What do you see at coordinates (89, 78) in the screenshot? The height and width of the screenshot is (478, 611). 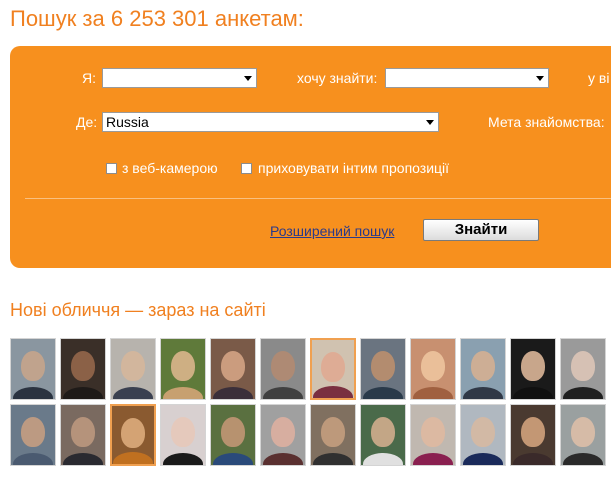 I see `i-label: Я:` at bounding box center [89, 78].